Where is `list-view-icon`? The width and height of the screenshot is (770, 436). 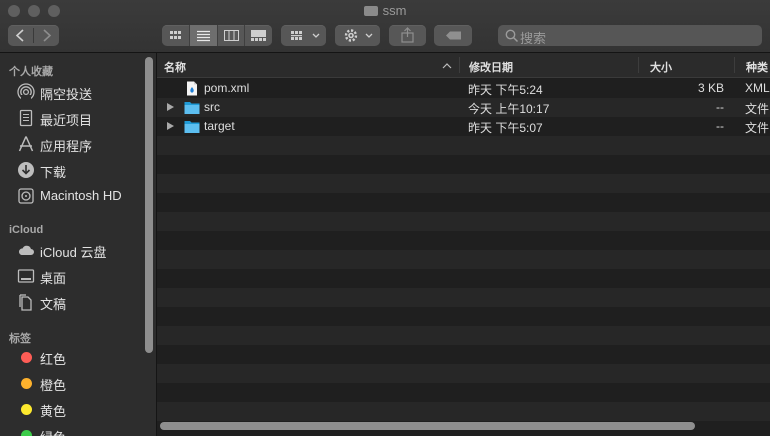
list-view-icon is located at coordinates (203, 36).